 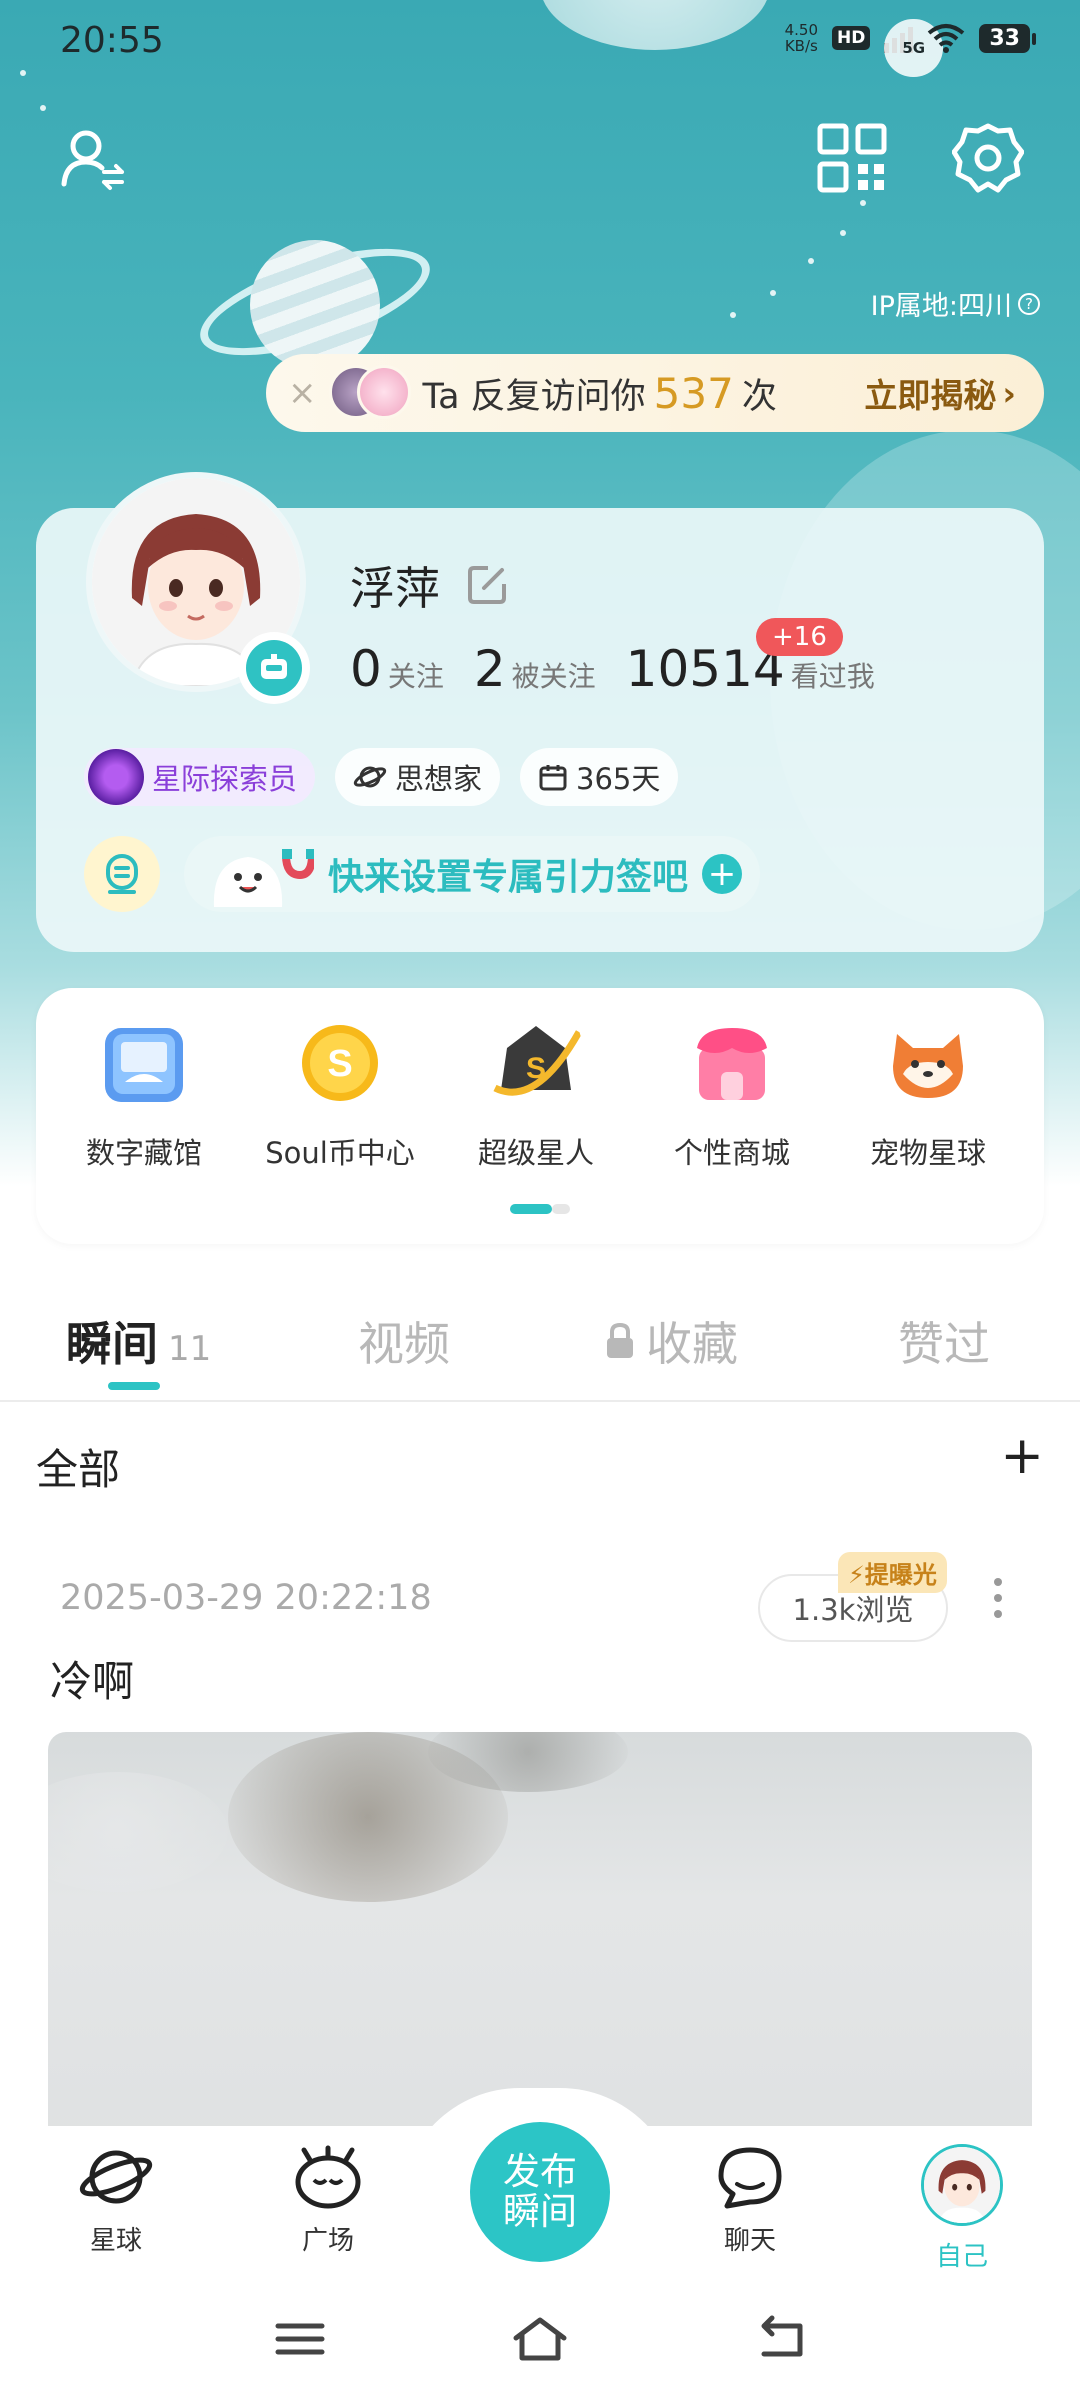 What do you see at coordinates (944, 1344) in the screenshot?
I see `tab-liked-label: 赞过` at bounding box center [944, 1344].